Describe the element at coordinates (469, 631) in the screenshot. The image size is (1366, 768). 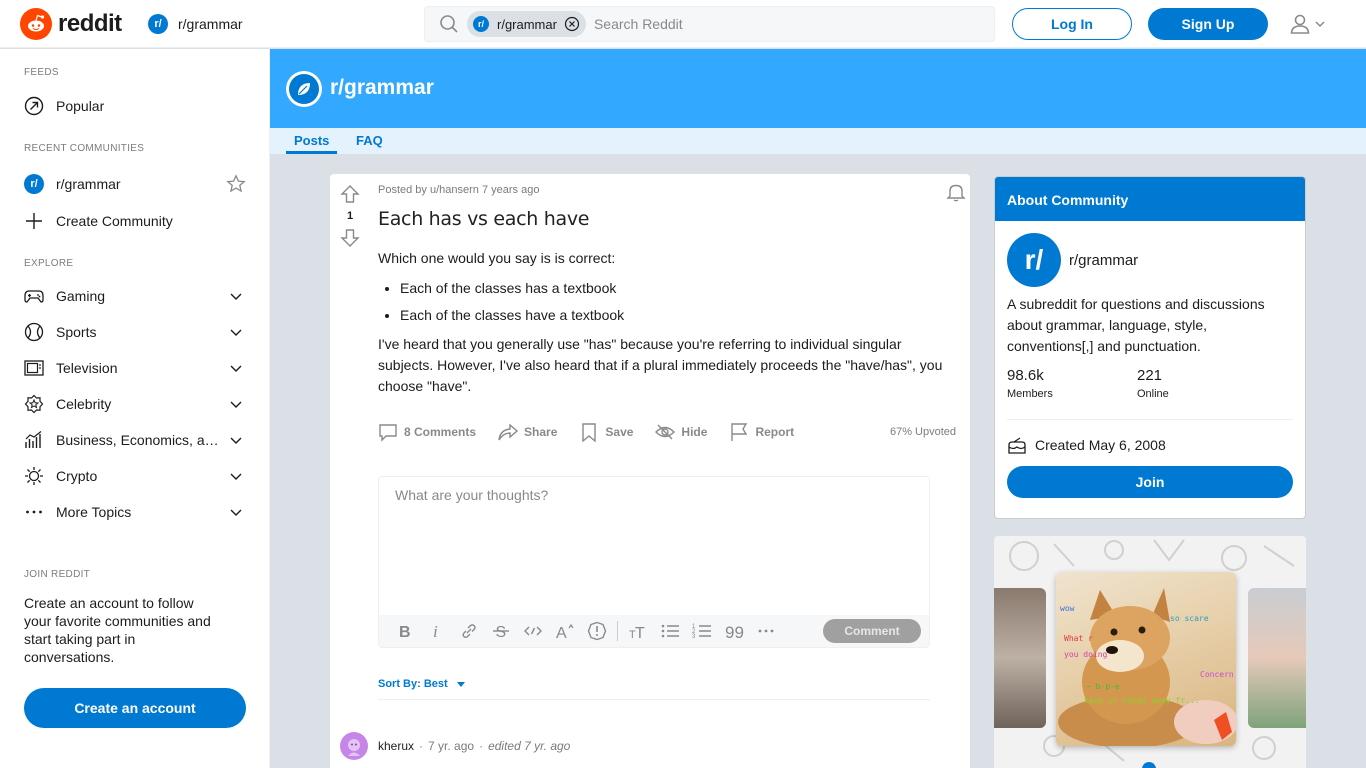
I see `link-icon` at that location.